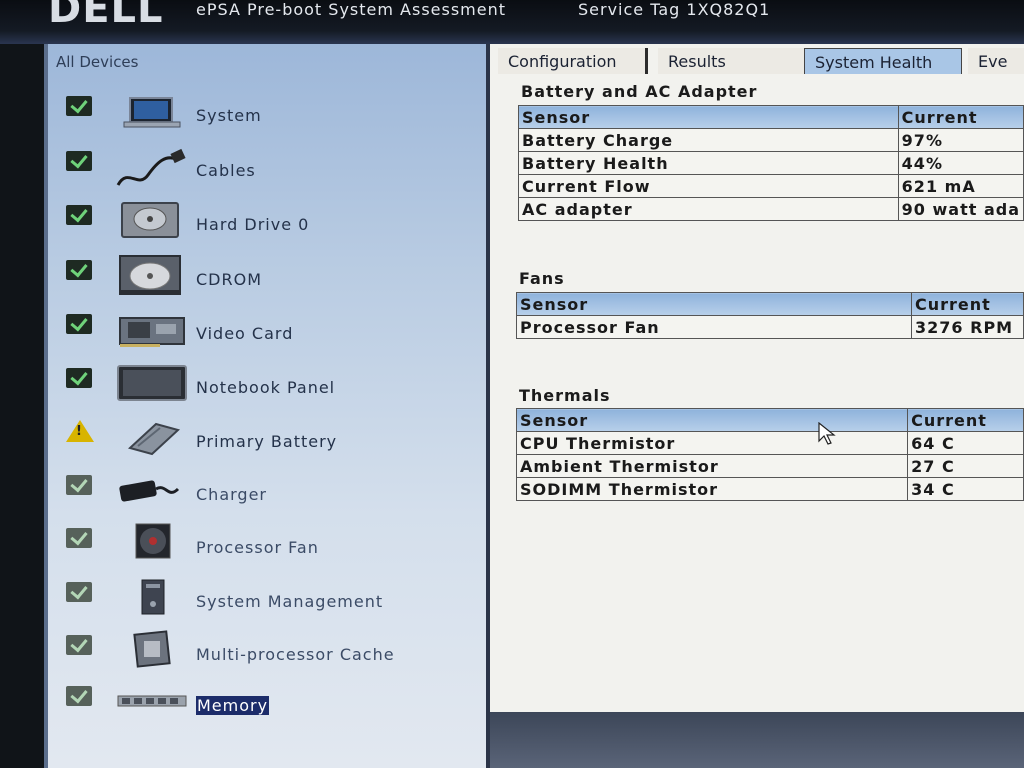 The width and height of the screenshot is (1024, 768). Describe the element at coordinates (883, 61) in the screenshot. I see `tab-system-health: System Health` at that location.